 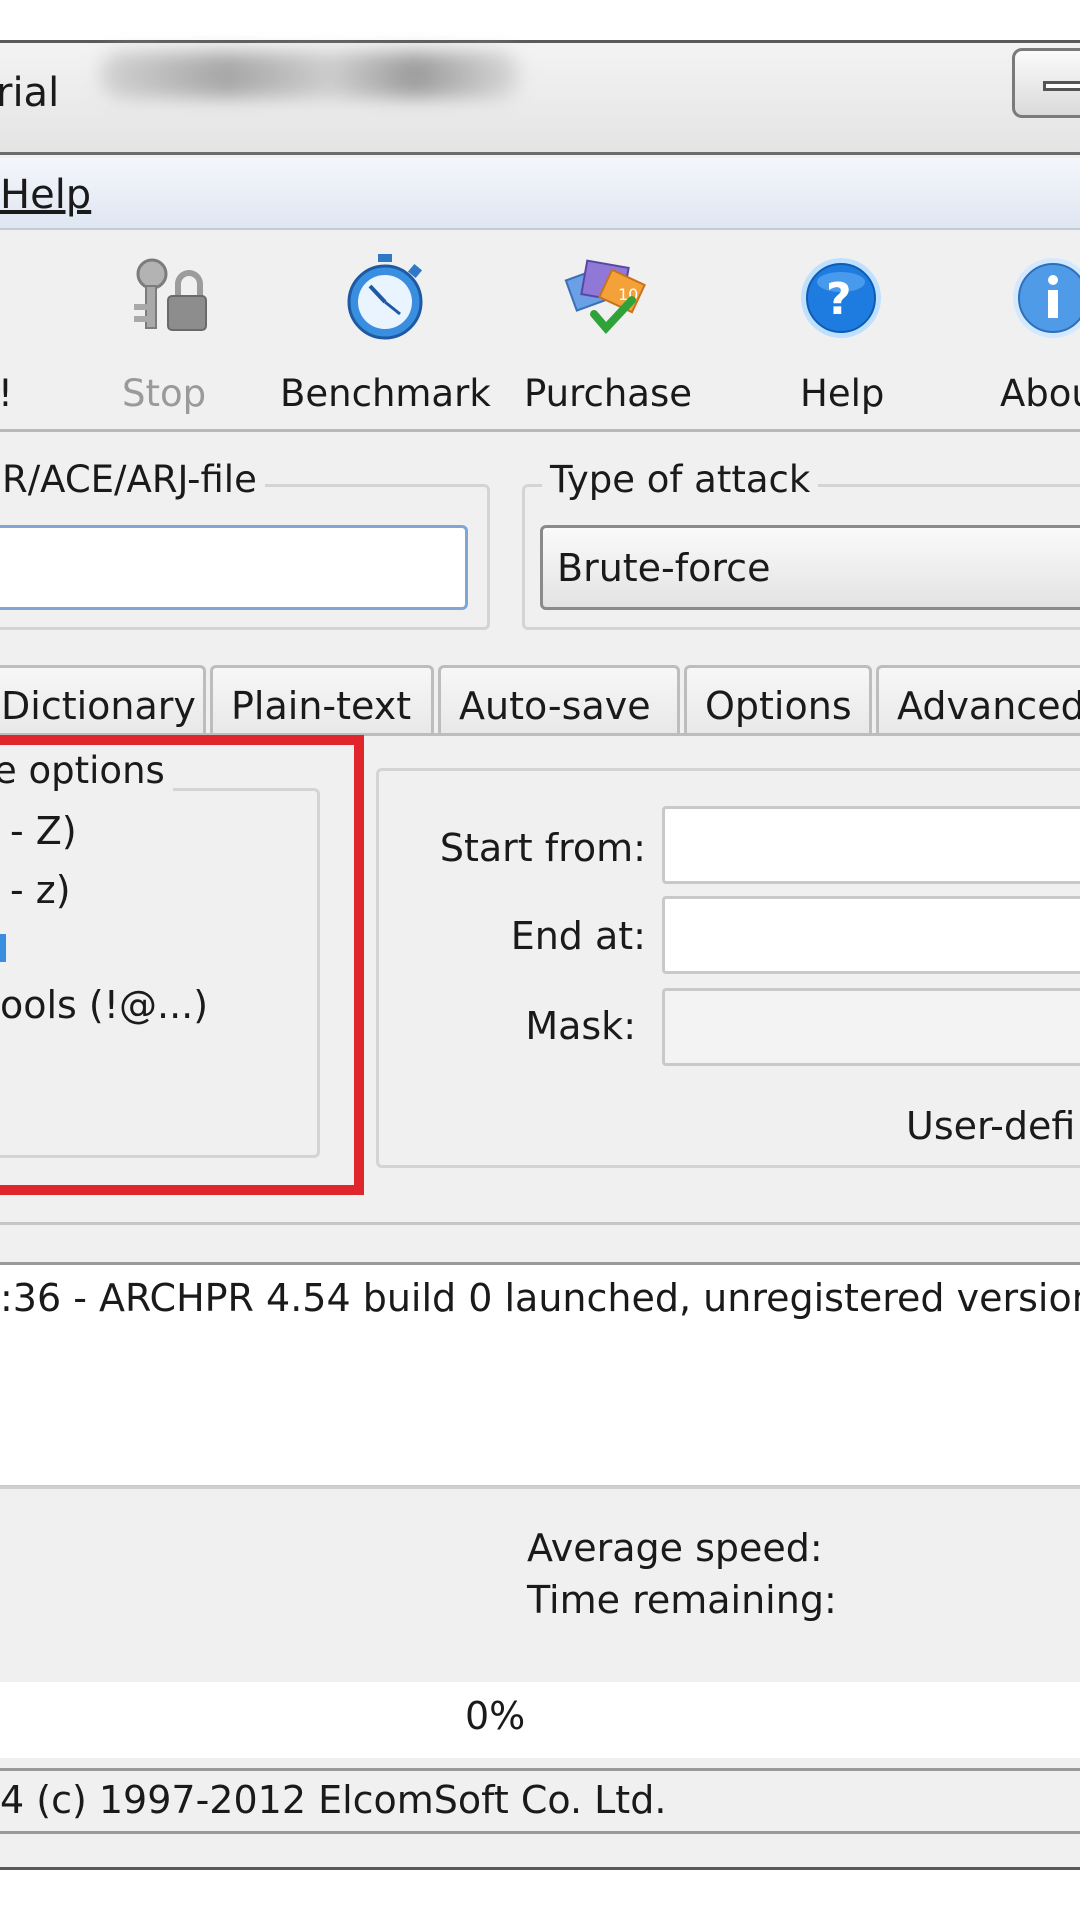 What do you see at coordinates (132, 479) in the screenshot?
I see `archive-file-group-title: R/ACE/ARJ-file` at bounding box center [132, 479].